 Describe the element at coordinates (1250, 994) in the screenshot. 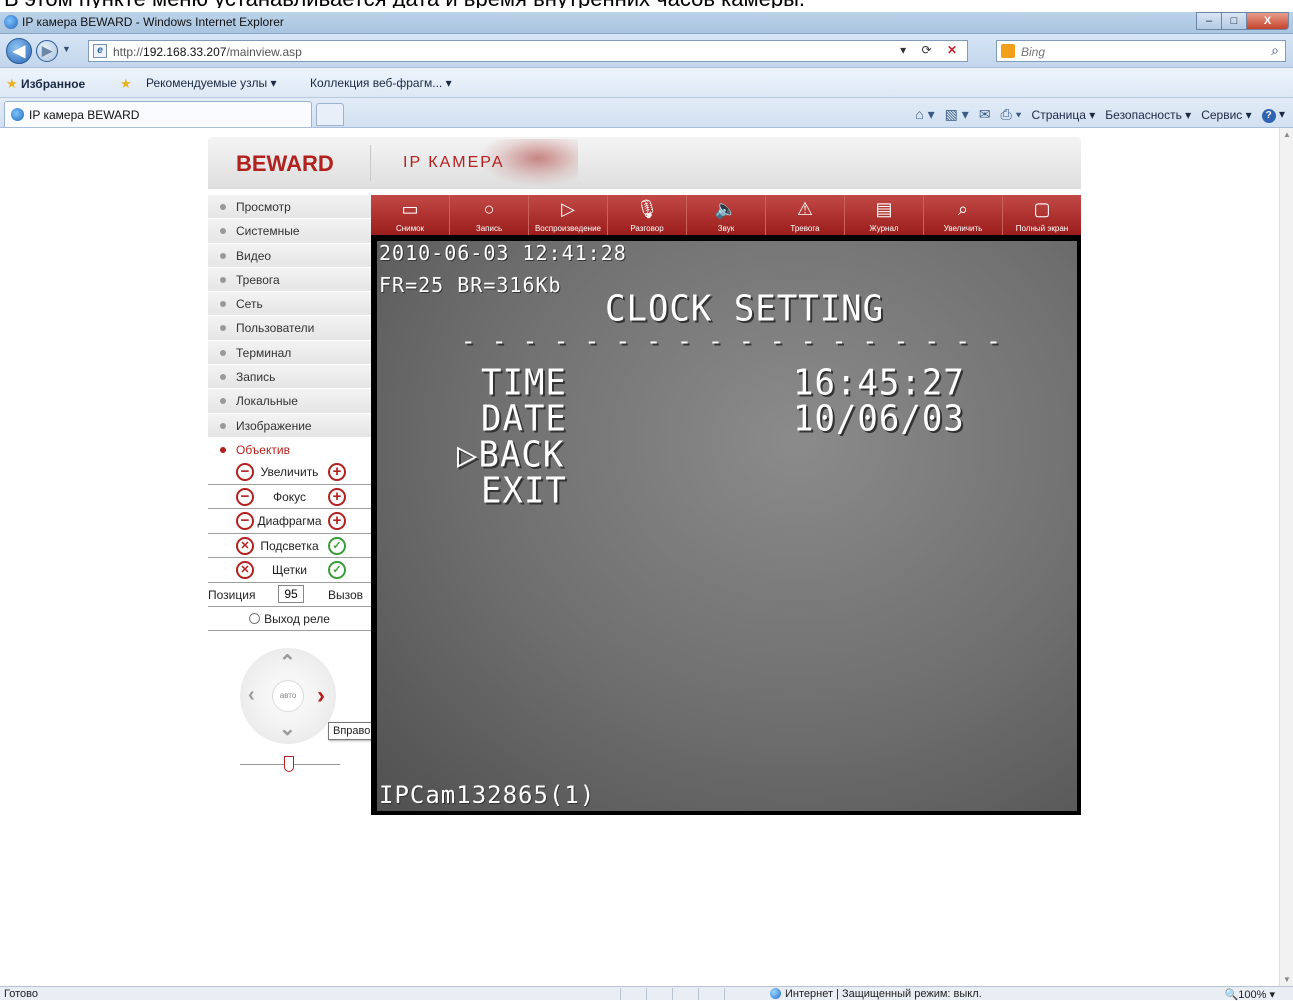

I see `zoom-level: 🔍100% ▾` at that location.